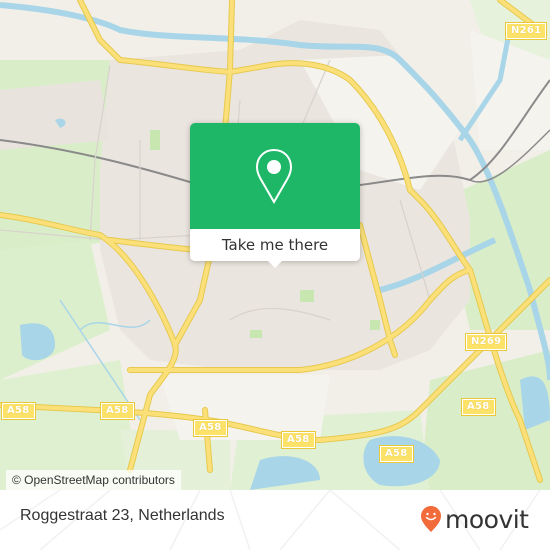  What do you see at coordinates (526, 31) in the screenshot?
I see `road-label-n261: N261` at bounding box center [526, 31].